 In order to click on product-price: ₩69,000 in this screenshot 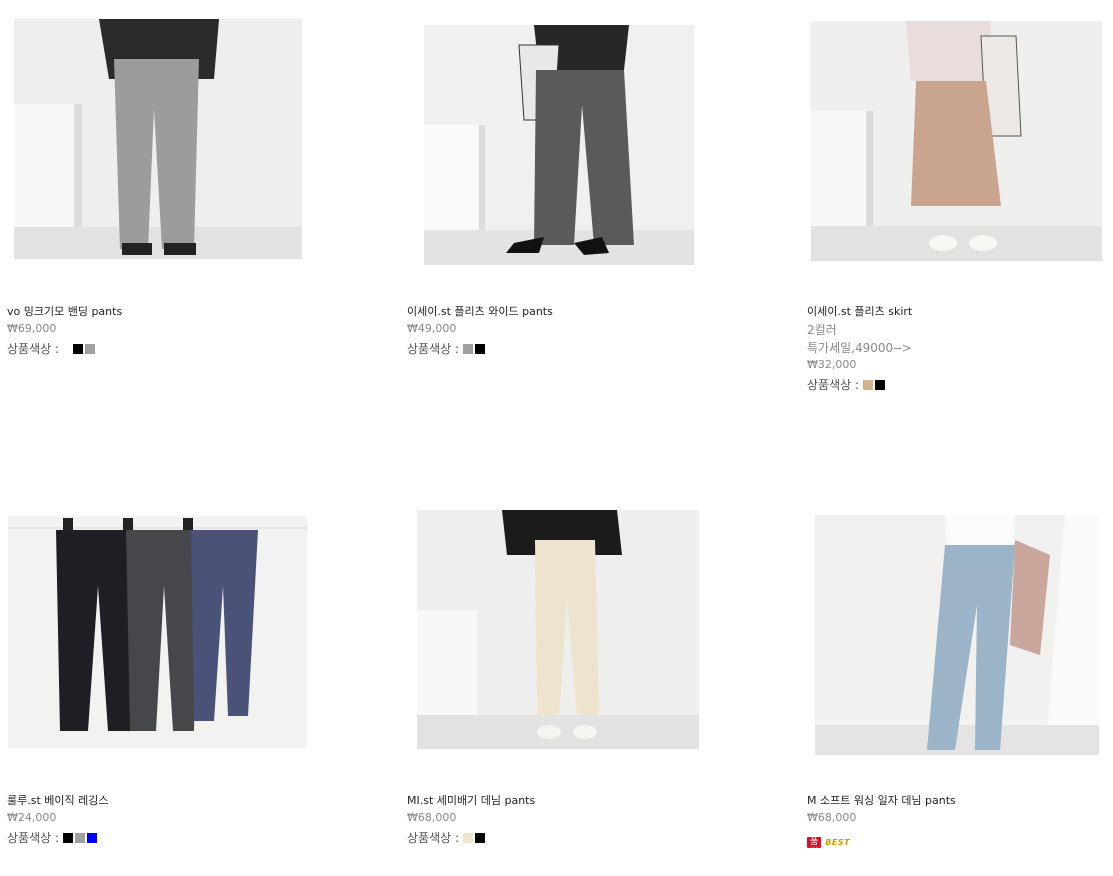, I will do `click(32, 328)`.